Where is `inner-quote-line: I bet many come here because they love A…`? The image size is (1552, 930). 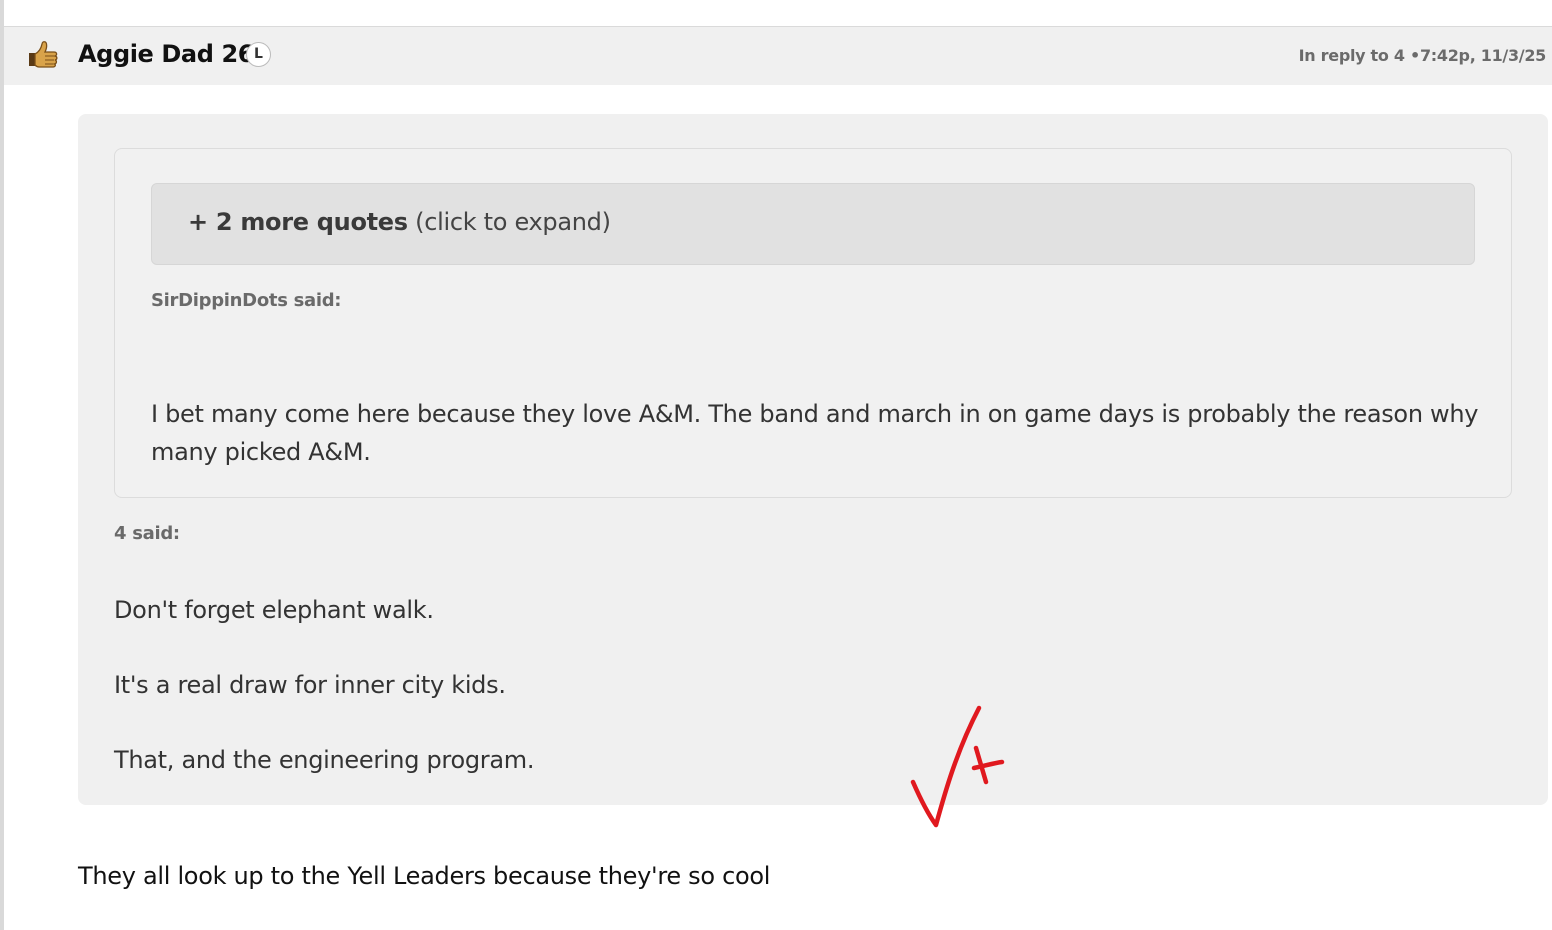
inner-quote-line: I bet many come here because they love A… is located at coordinates (815, 414).